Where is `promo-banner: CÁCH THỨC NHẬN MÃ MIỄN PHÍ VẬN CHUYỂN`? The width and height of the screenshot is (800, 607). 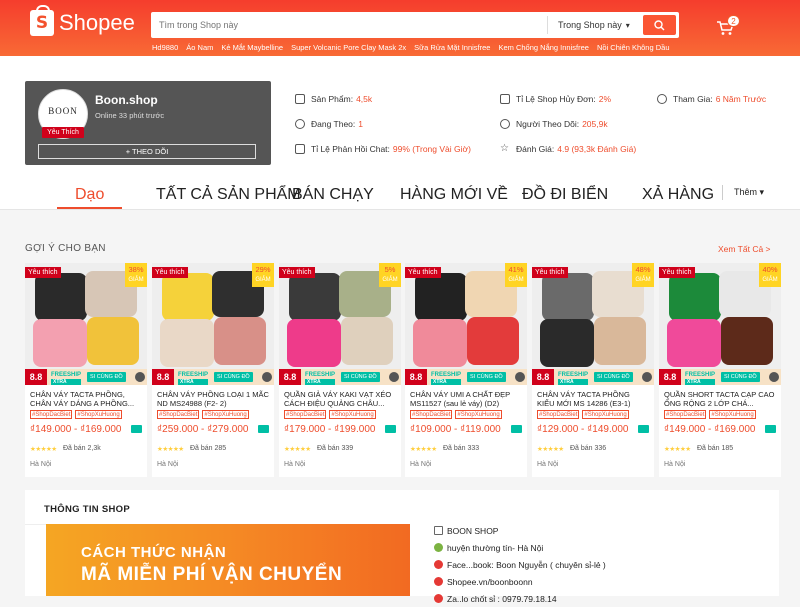
promo-banner: CÁCH THỨC NHẬN MÃ MIỄN PHÍ VẬN CHUYỂN is located at coordinates (228, 560).